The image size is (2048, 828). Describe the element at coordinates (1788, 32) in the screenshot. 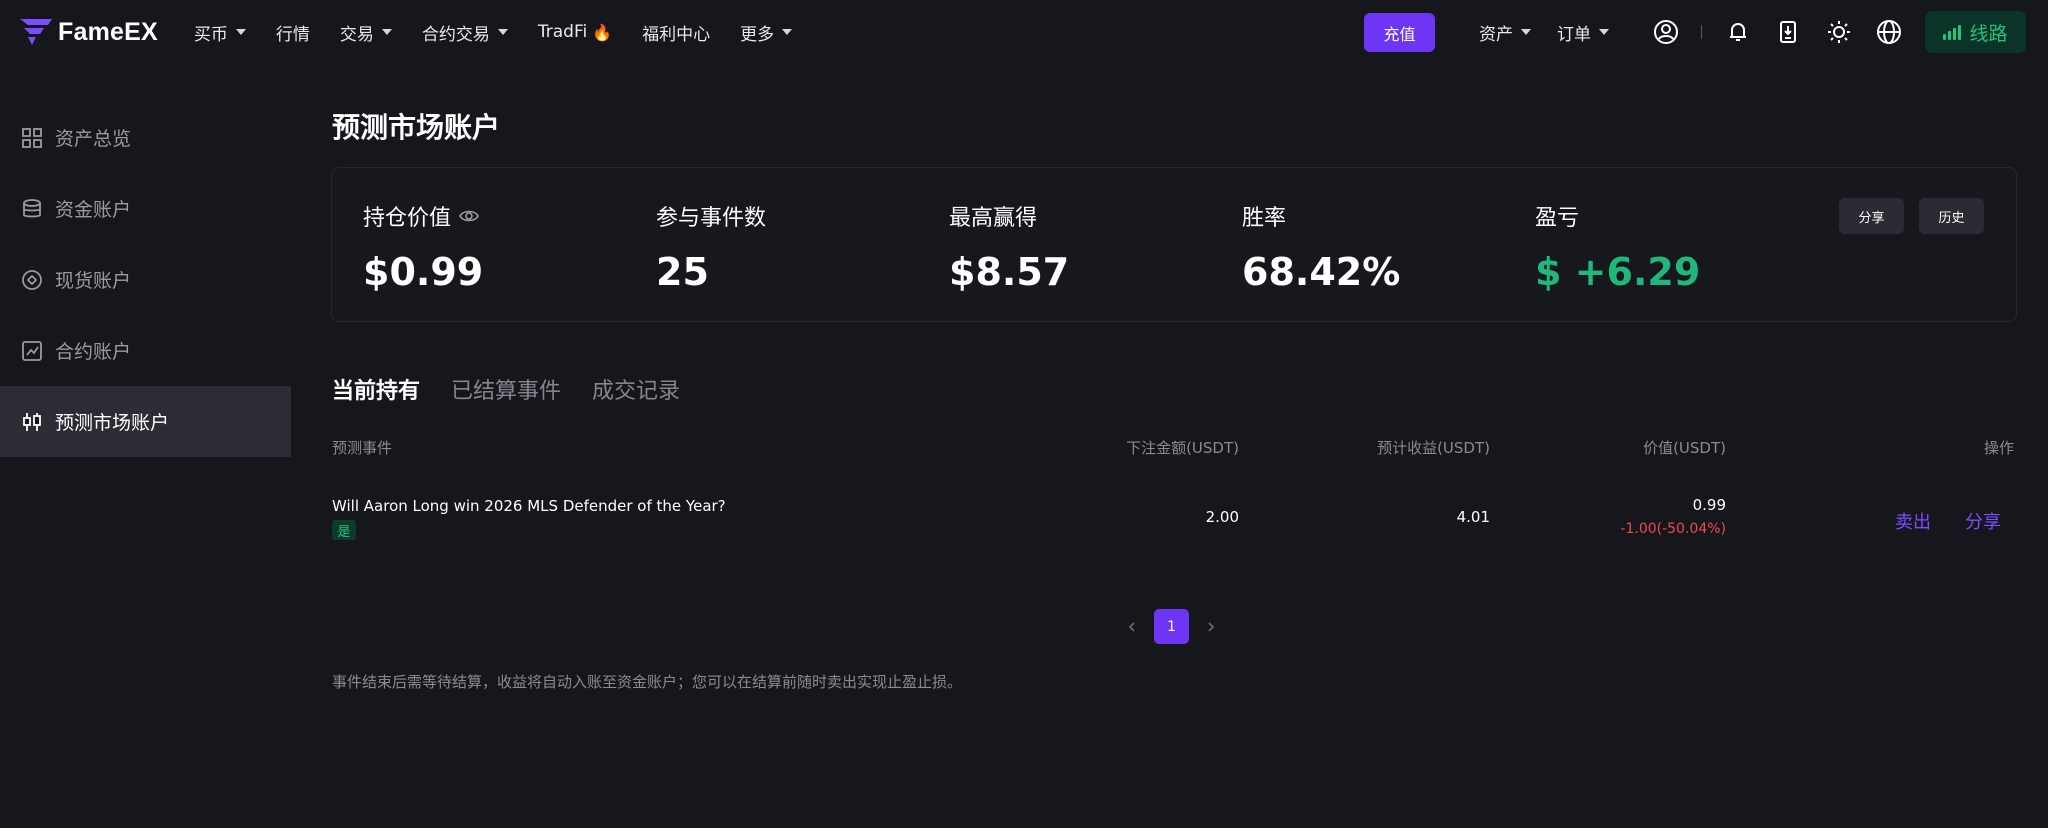

I see `download-icon` at that location.